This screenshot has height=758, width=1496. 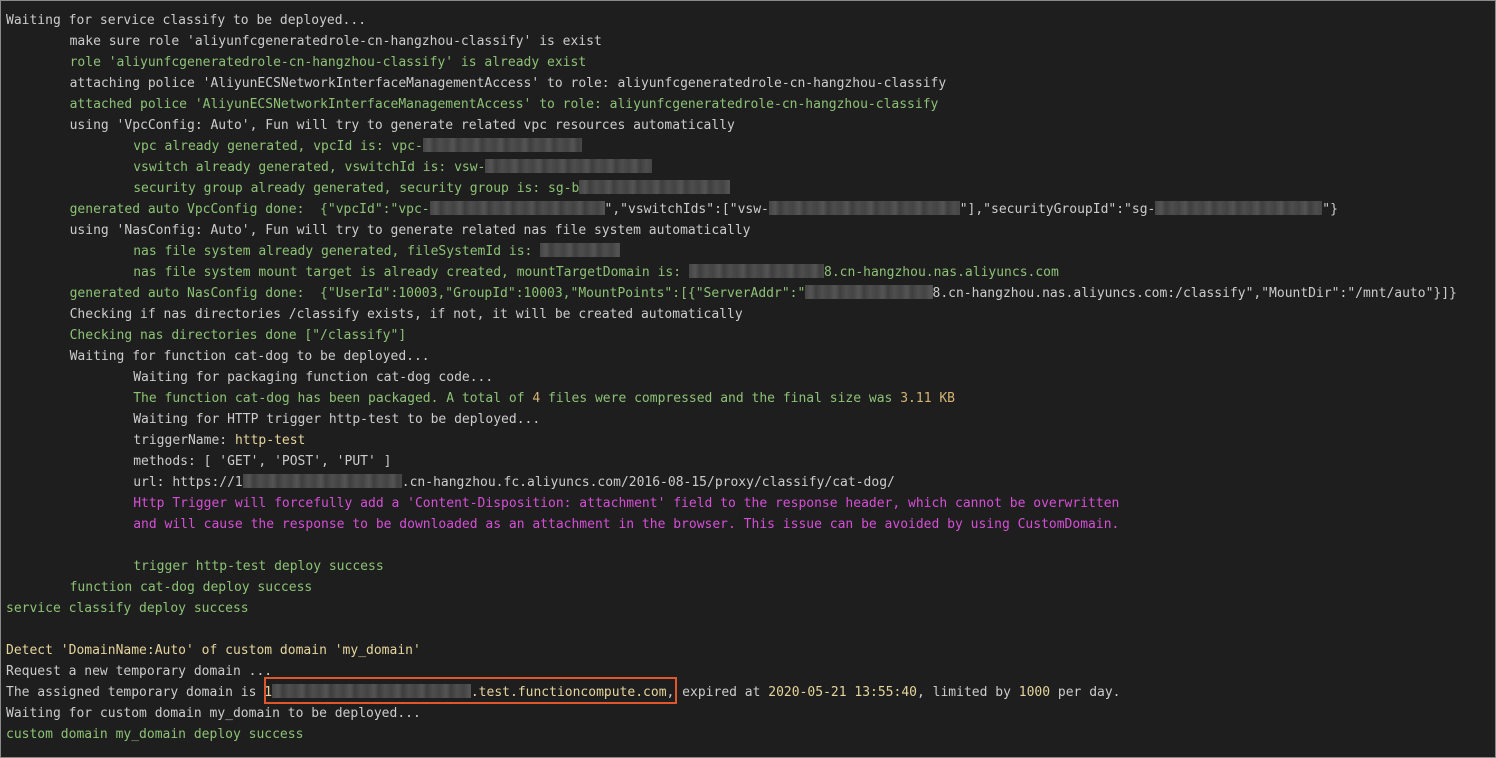 I want to click on log-text: 1, so click(x=268, y=692).